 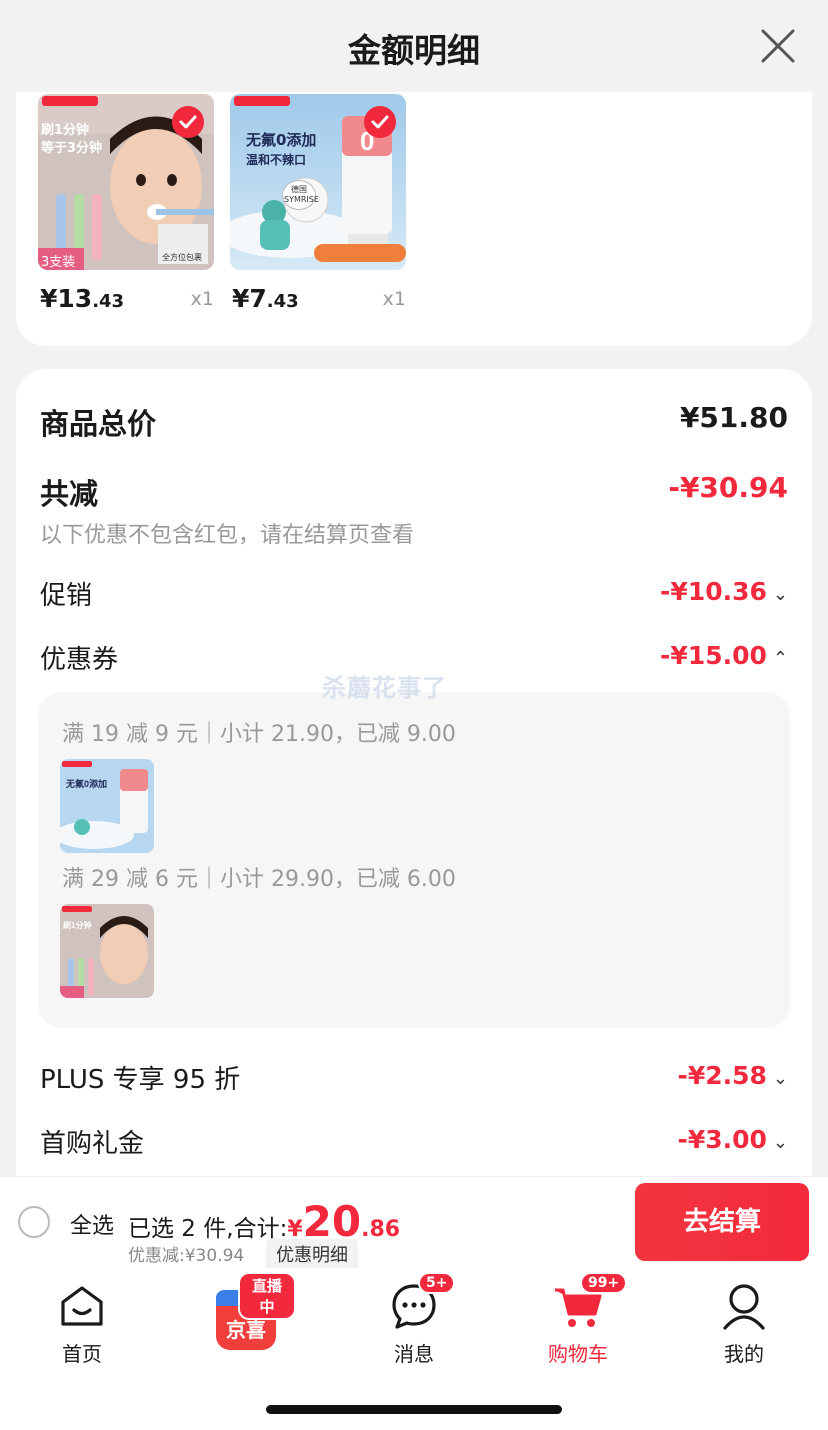 I want to click on total-reduce-value: -¥30.94, so click(x=728, y=487).